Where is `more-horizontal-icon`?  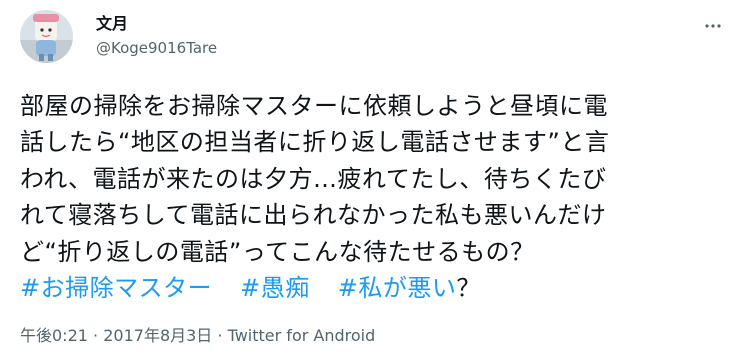
more-horizontal-icon is located at coordinates (713, 26).